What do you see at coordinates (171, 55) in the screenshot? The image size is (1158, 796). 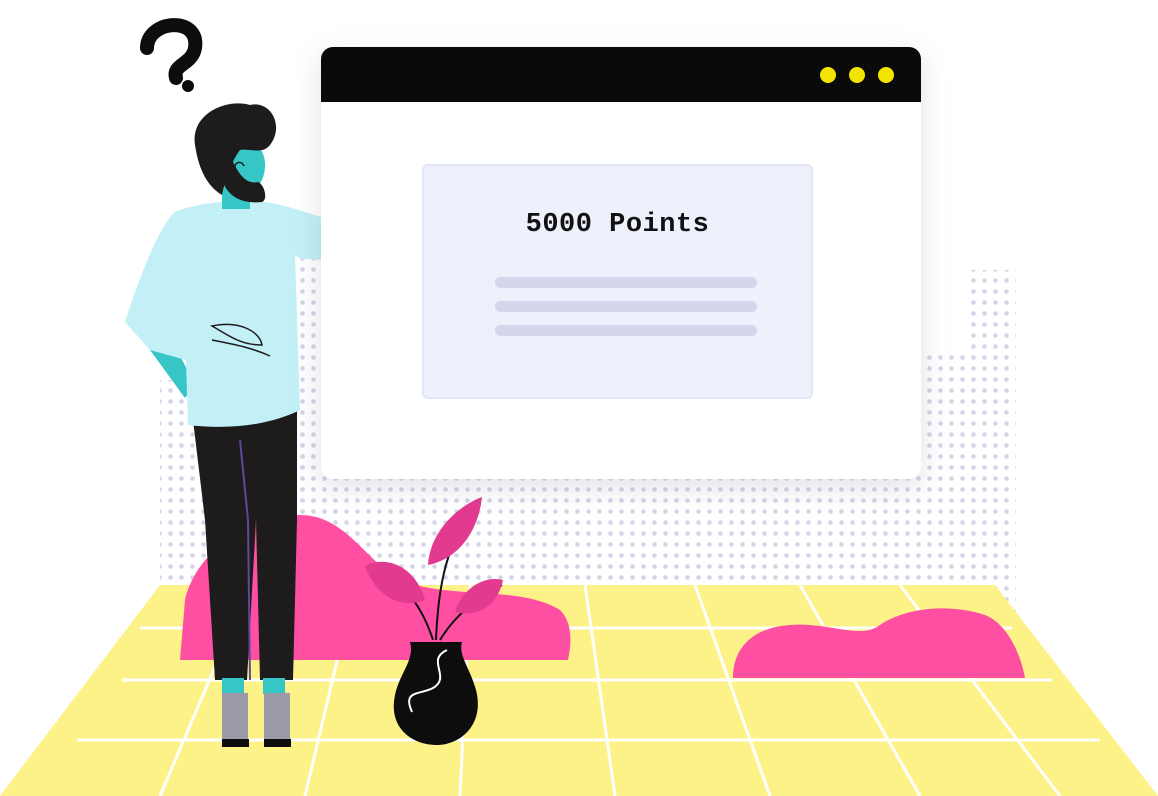 I see `question-mark-icon` at bounding box center [171, 55].